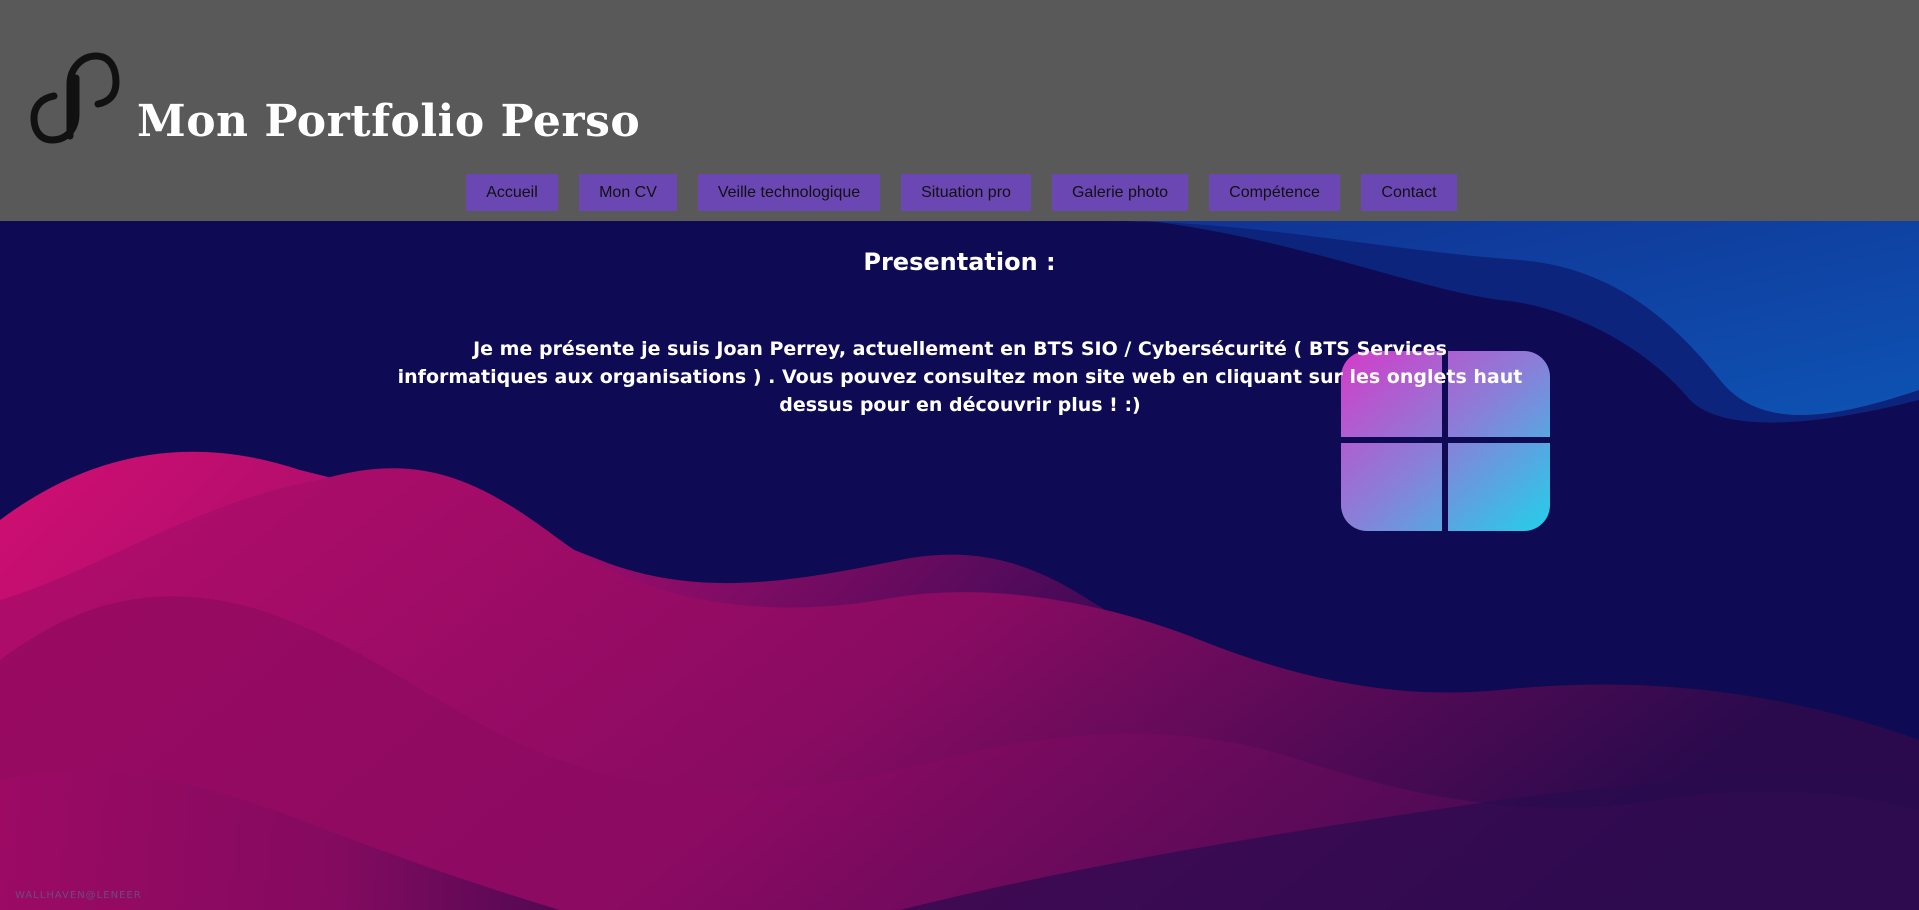 This screenshot has width=1919, height=910. Describe the element at coordinates (512, 192) in the screenshot. I see `nav-item-accueil: Accueil` at that location.